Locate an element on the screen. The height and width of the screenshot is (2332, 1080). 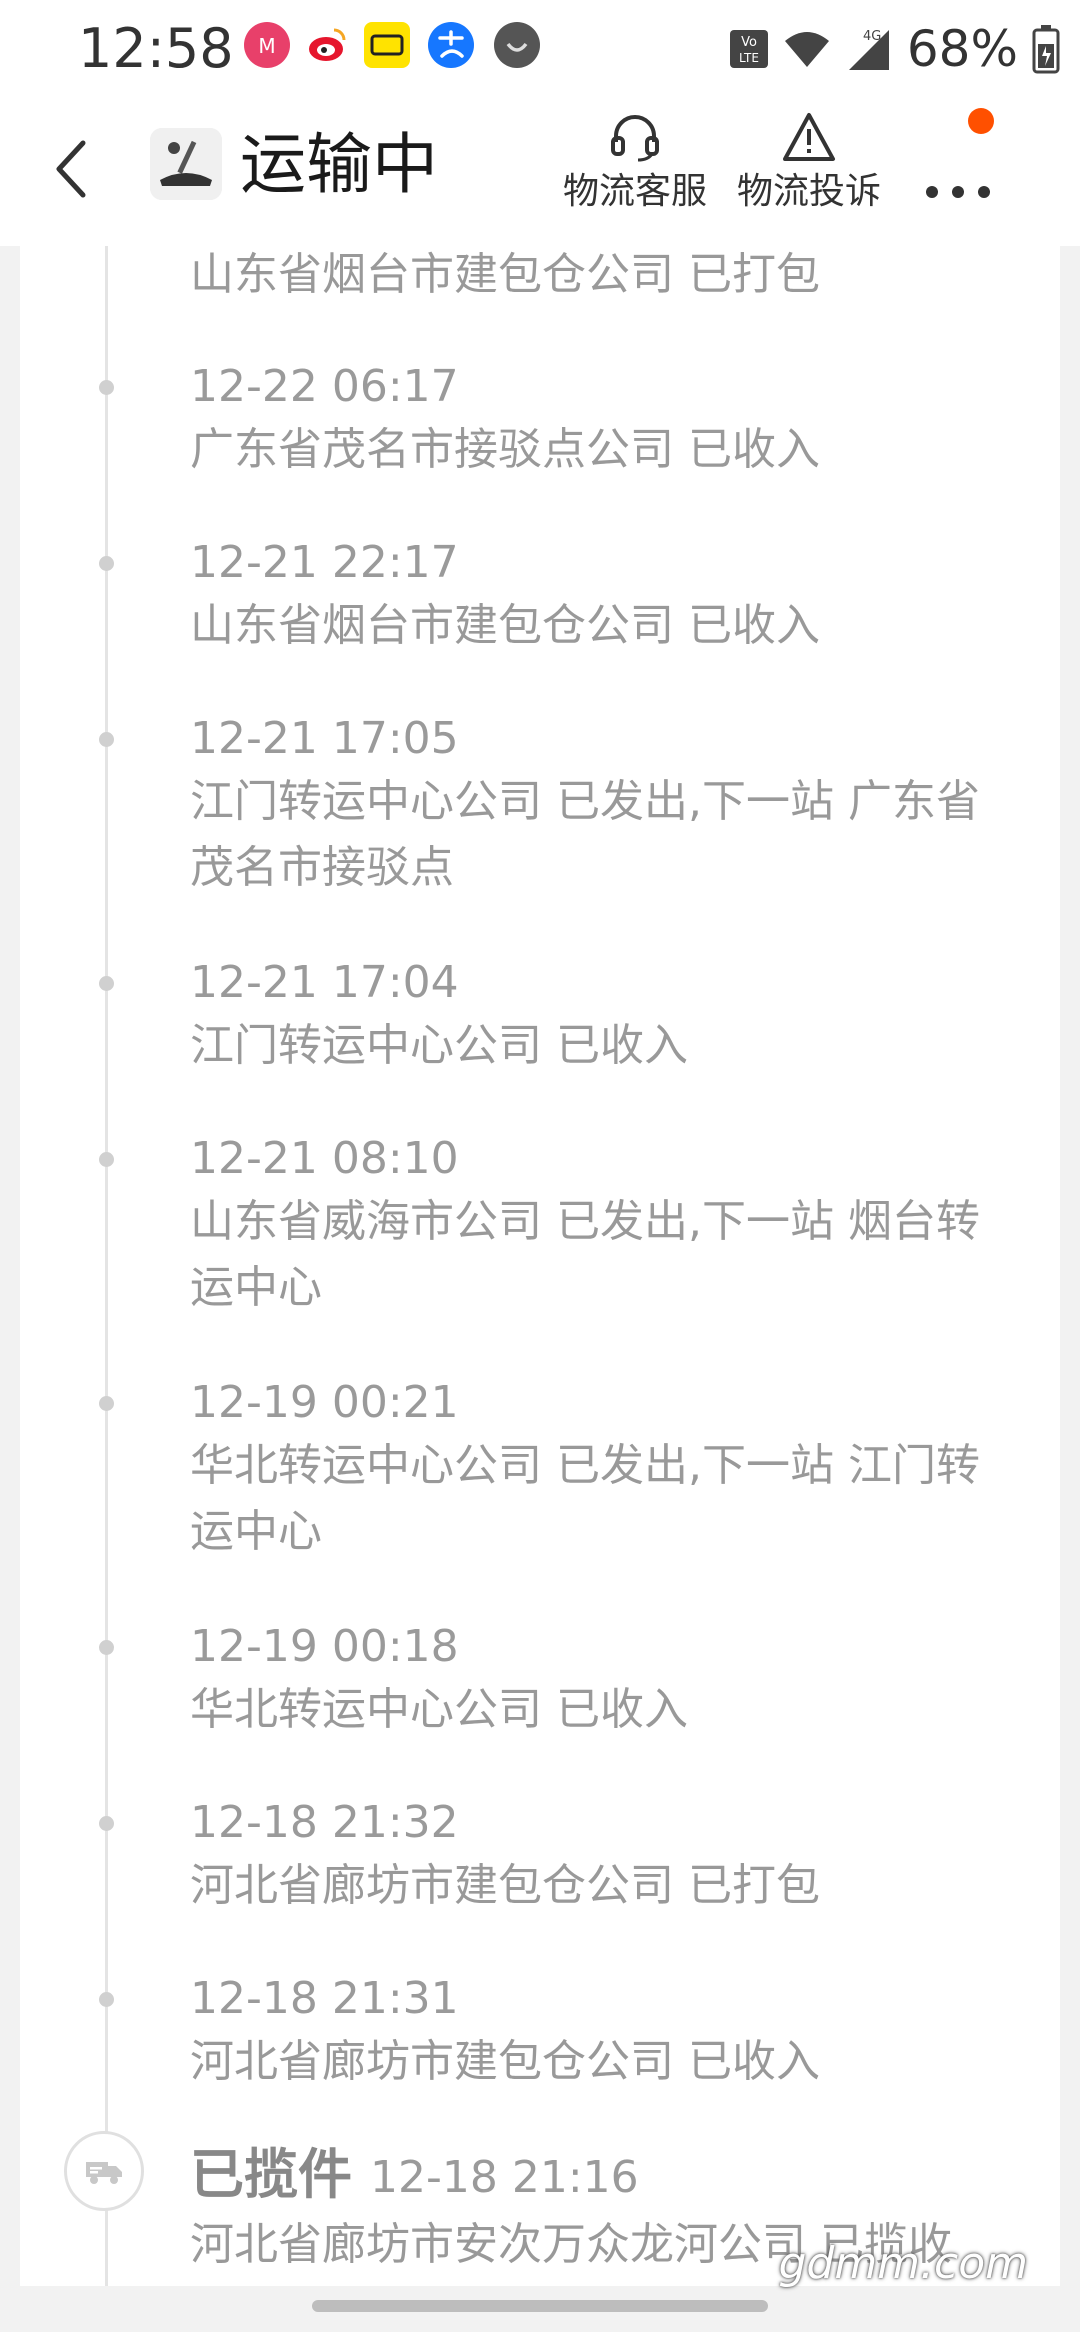
home-indicator is located at coordinates (540, 2306).